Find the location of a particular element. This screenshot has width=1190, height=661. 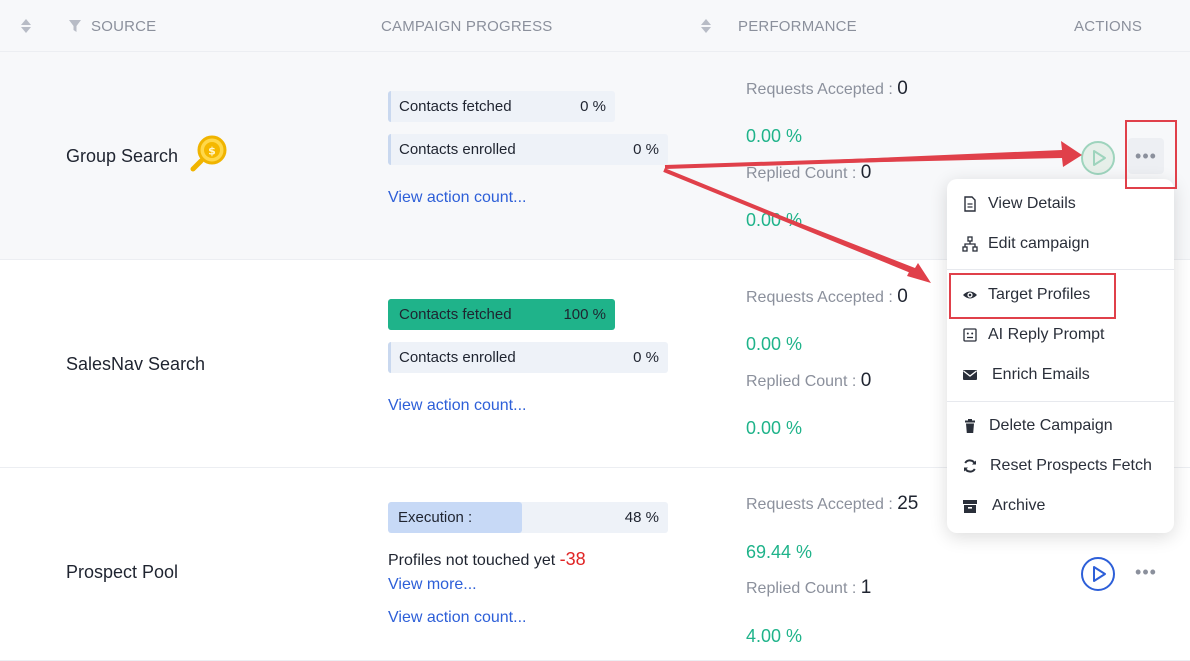

requests-accepted-value: 25 is located at coordinates (908, 503).